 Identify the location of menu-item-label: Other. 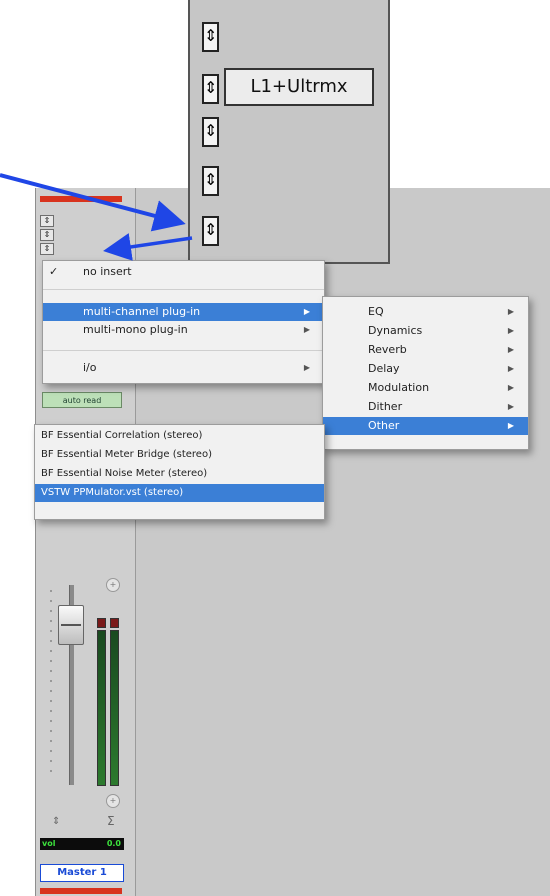
(384, 425).